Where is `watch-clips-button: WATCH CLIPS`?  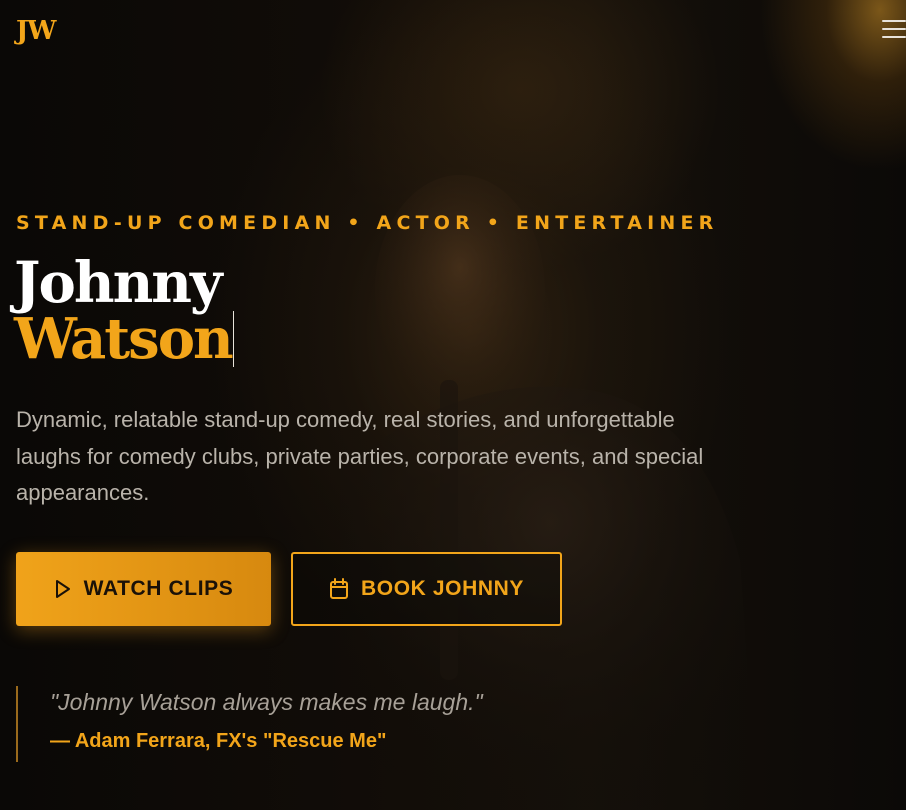 watch-clips-button: WATCH CLIPS is located at coordinates (143, 589).